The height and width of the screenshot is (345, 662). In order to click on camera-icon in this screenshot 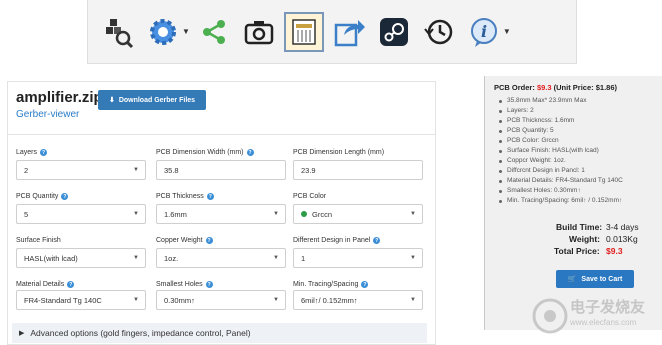, I will do `click(259, 32)`.